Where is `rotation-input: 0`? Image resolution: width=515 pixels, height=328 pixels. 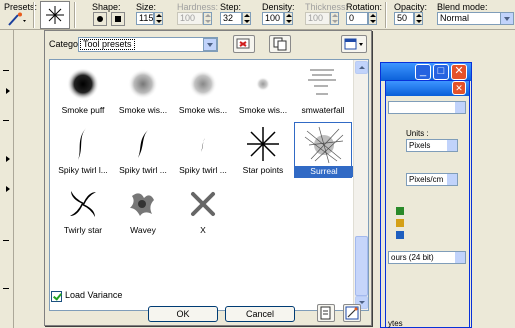 rotation-input: 0 is located at coordinates (357, 18).